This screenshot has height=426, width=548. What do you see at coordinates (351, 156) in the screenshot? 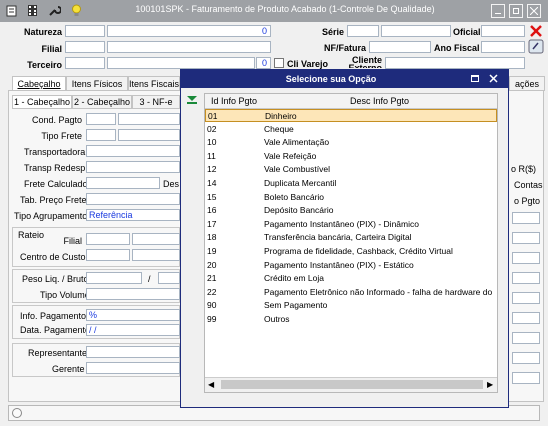
I see `option-row: 11 Vale Refeição` at bounding box center [351, 156].